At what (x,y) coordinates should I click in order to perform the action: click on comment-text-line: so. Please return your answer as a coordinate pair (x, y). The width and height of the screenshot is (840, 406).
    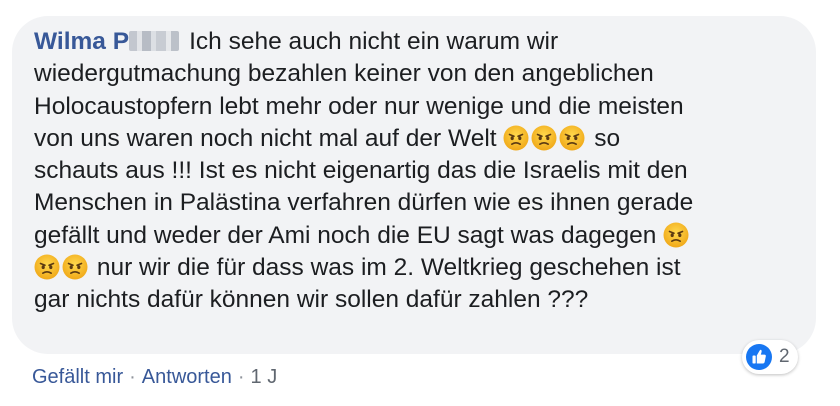
    Looking at the image, I should click on (607, 138).